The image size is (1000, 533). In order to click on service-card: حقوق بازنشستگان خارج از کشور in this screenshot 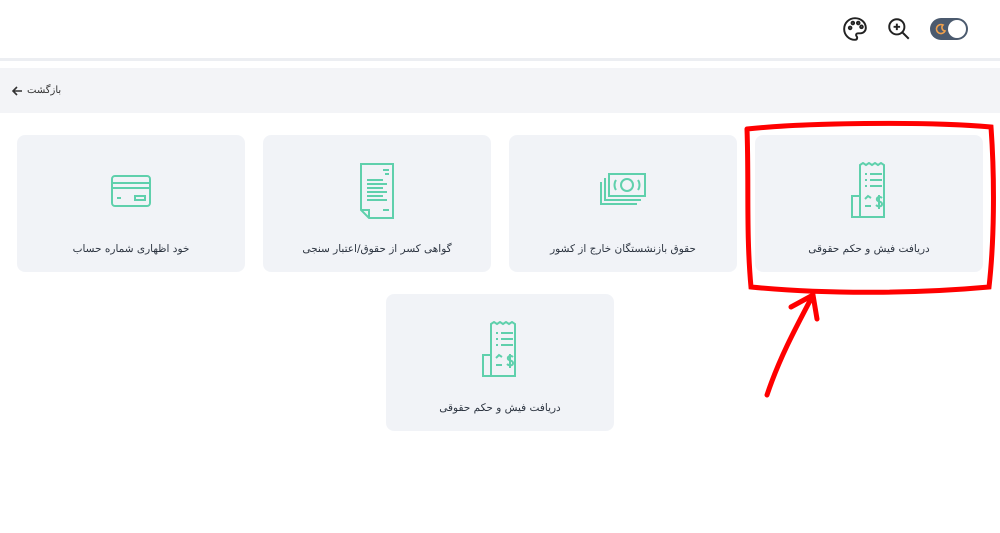, I will do `click(623, 203)`.